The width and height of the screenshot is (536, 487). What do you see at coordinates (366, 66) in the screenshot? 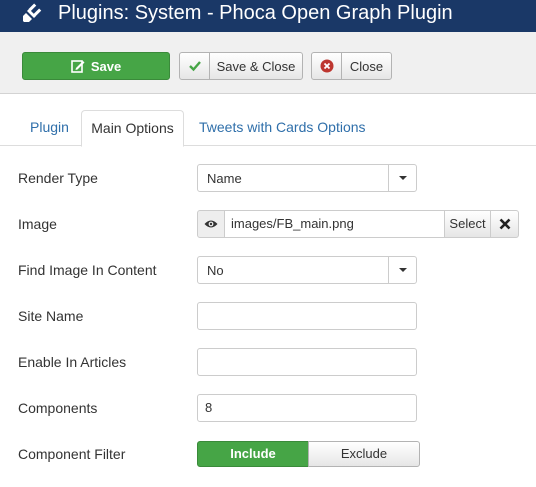
I see `close-label: Close` at bounding box center [366, 66].